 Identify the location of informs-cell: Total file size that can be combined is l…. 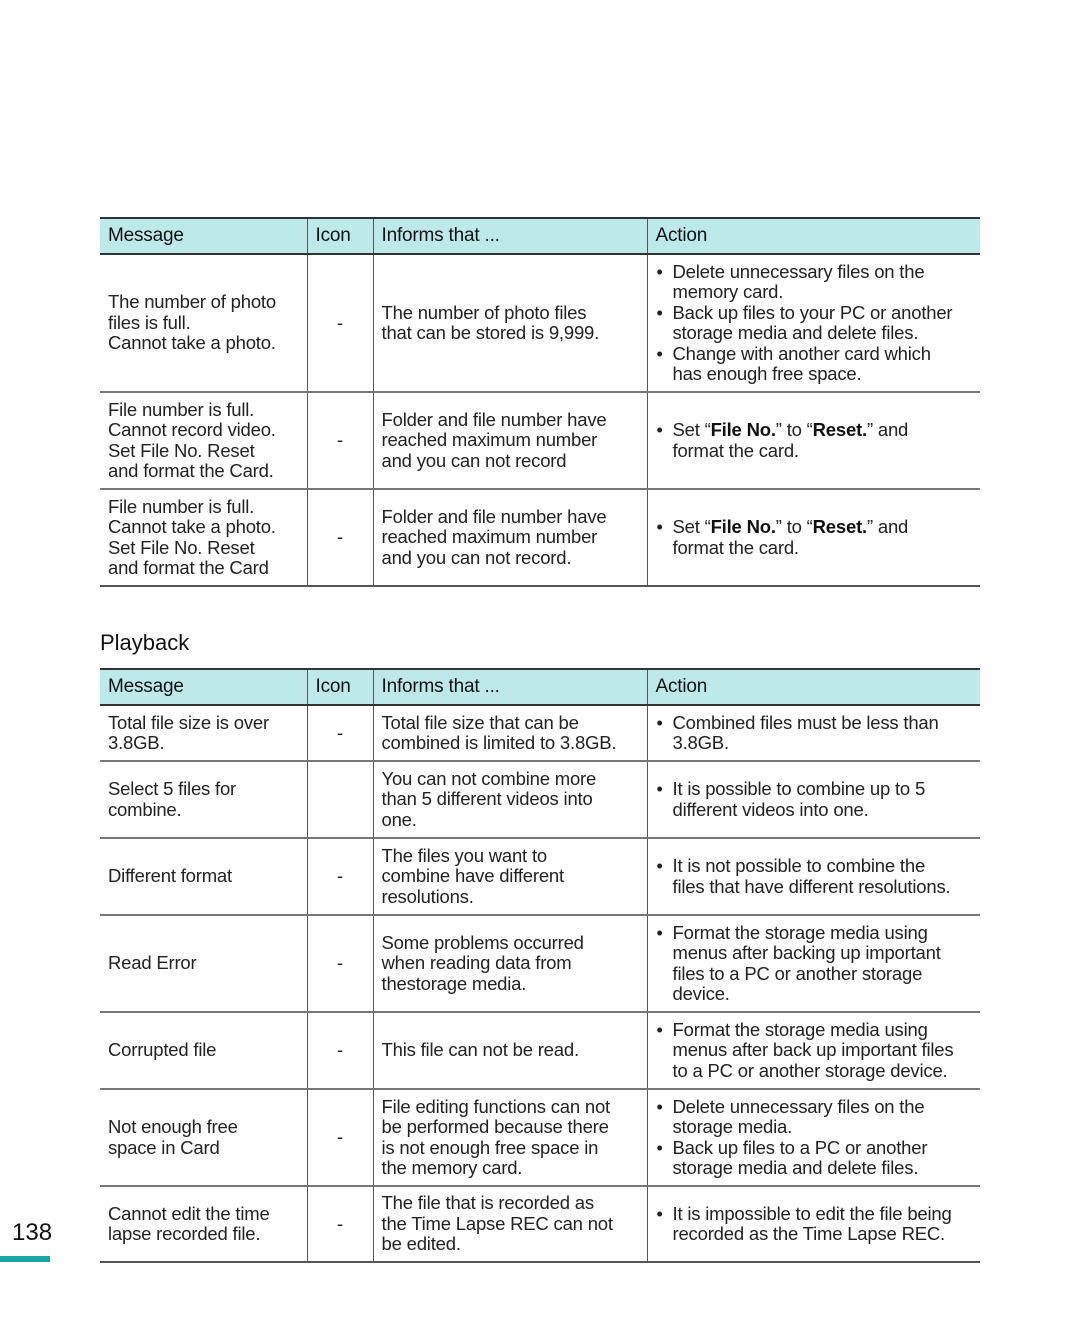
(510, 733).